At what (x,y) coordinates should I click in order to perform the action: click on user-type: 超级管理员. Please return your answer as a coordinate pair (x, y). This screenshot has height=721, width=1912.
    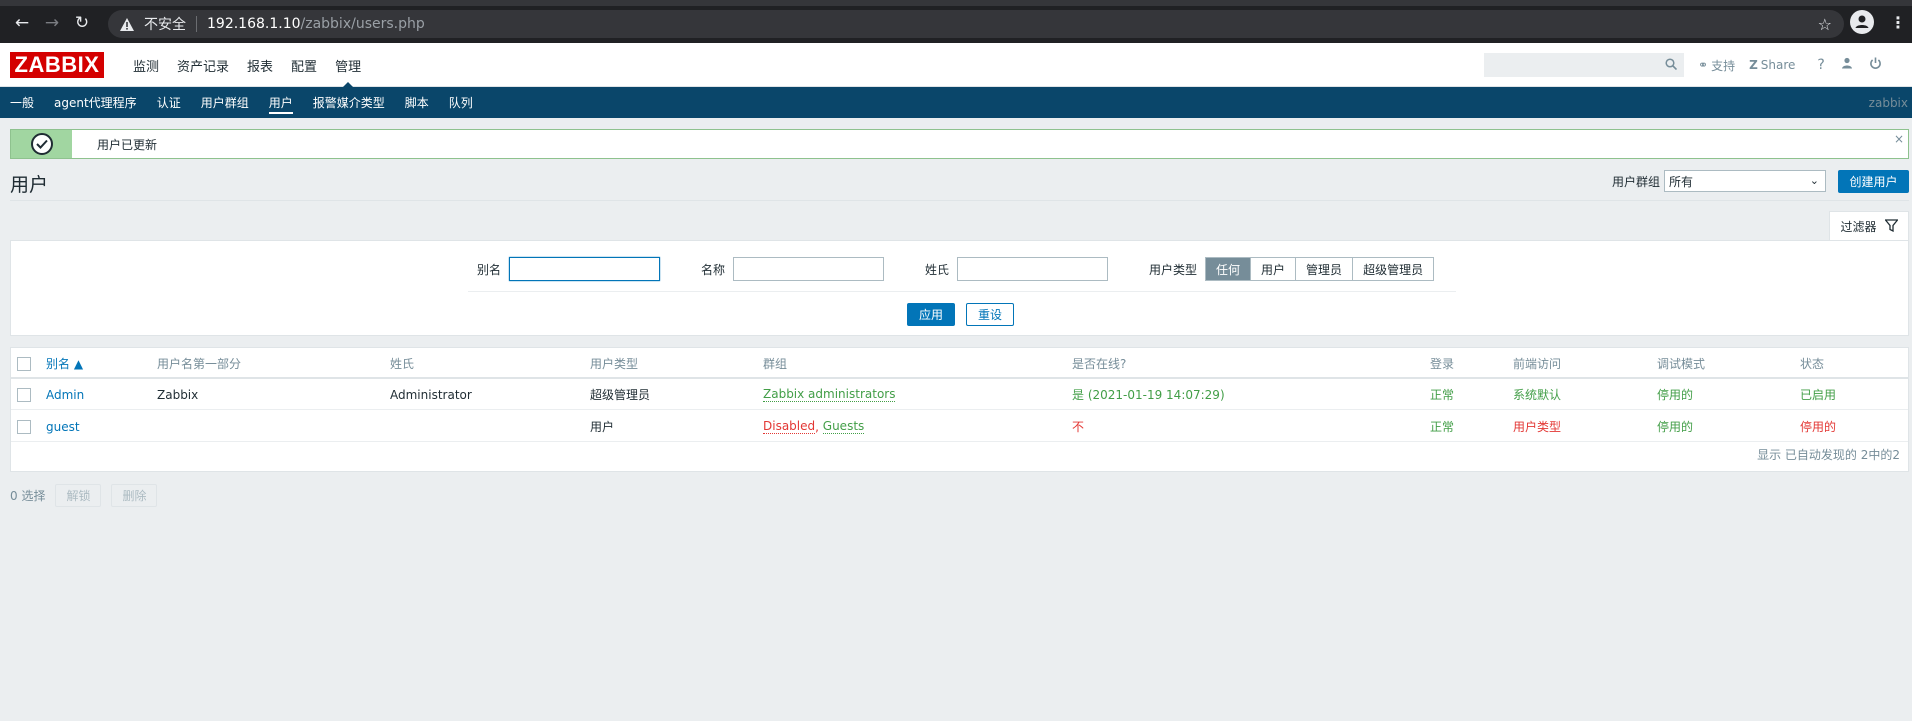
    Looking at the image, I should click on (620, 395).